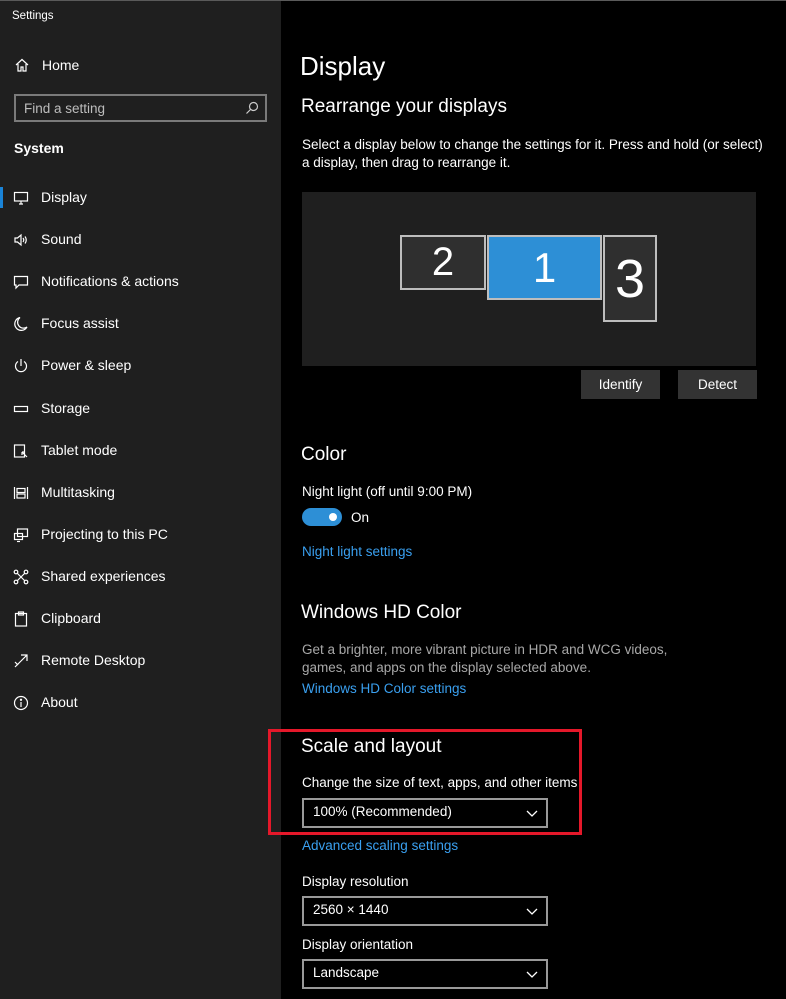 This screenshot has height=999, width=786. What do you see at coordinates (71, 618) in the screenshot?
I see `sidebar-item-label: Clipboard` at bounding box center [71, 618].